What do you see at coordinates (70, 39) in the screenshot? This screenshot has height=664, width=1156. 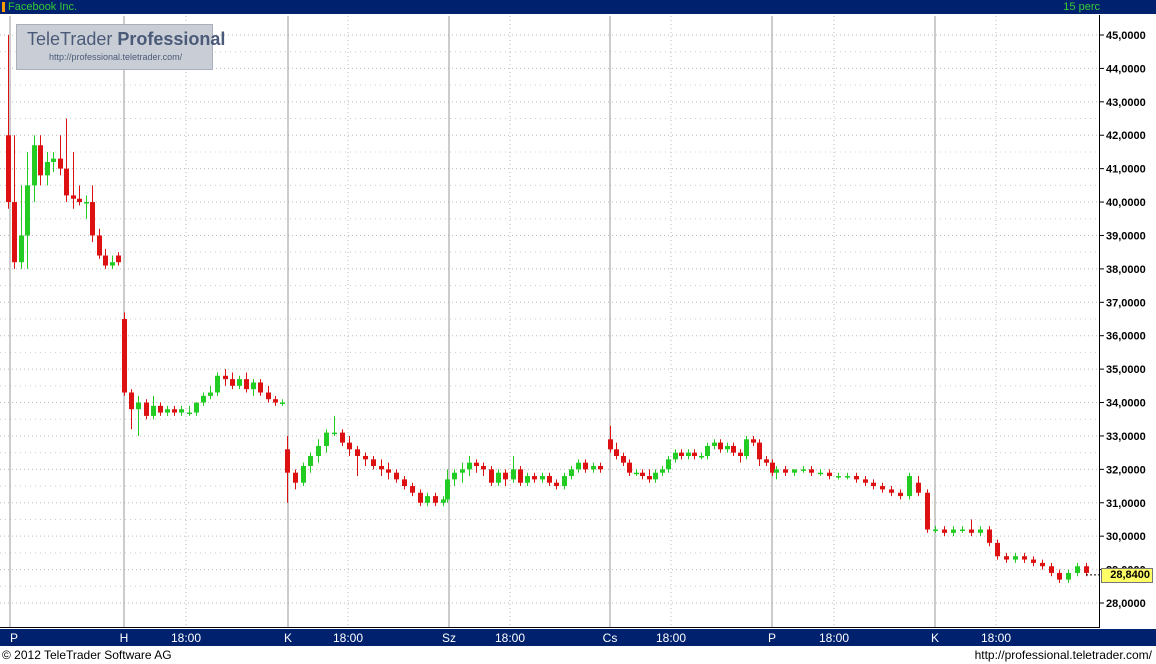 I see `logo-brand-light: TeleTrader` at bounding box center [70, 39].